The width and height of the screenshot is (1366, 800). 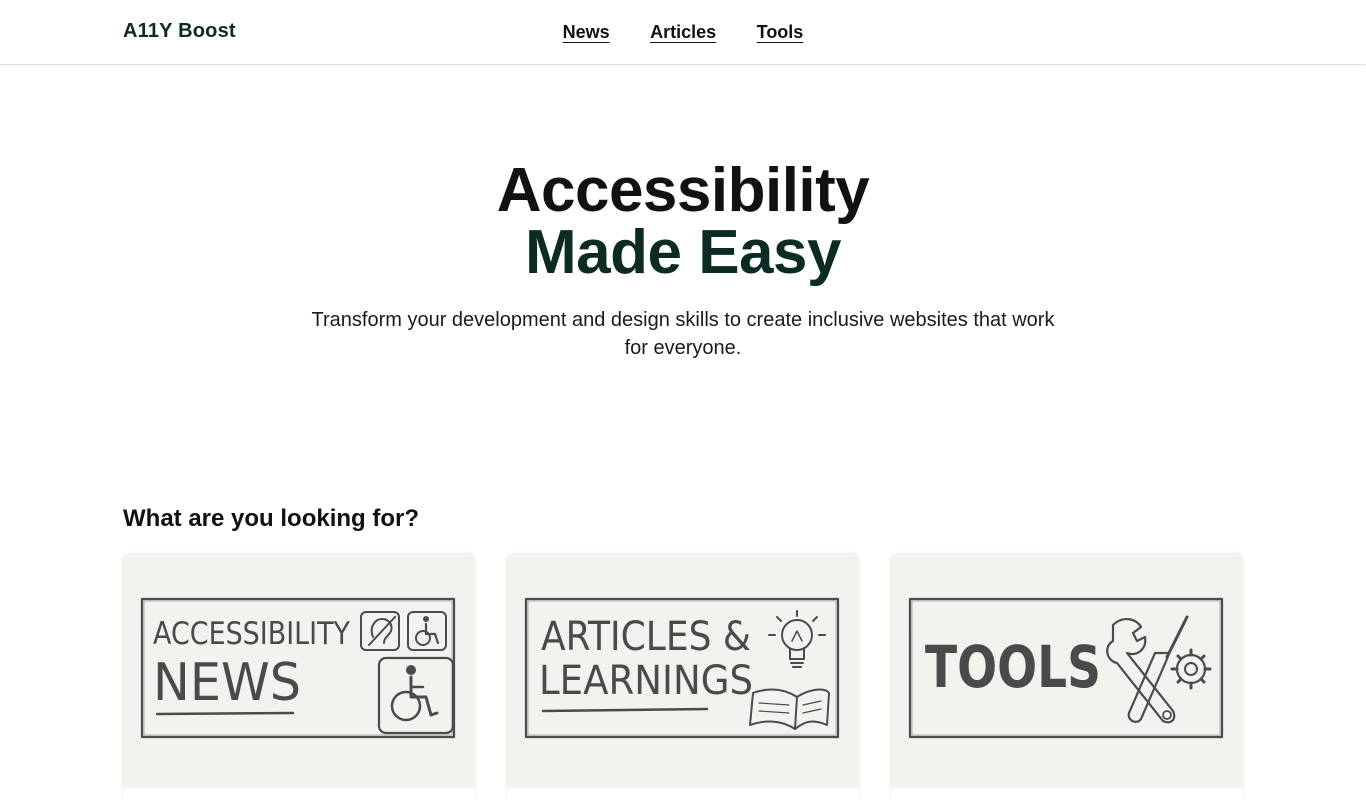 What do you see at coordinates (251, 634) in the screenshot?
I see `card-news-title-line1: ACCESSIBILITY` at bounding box center [251, 634].